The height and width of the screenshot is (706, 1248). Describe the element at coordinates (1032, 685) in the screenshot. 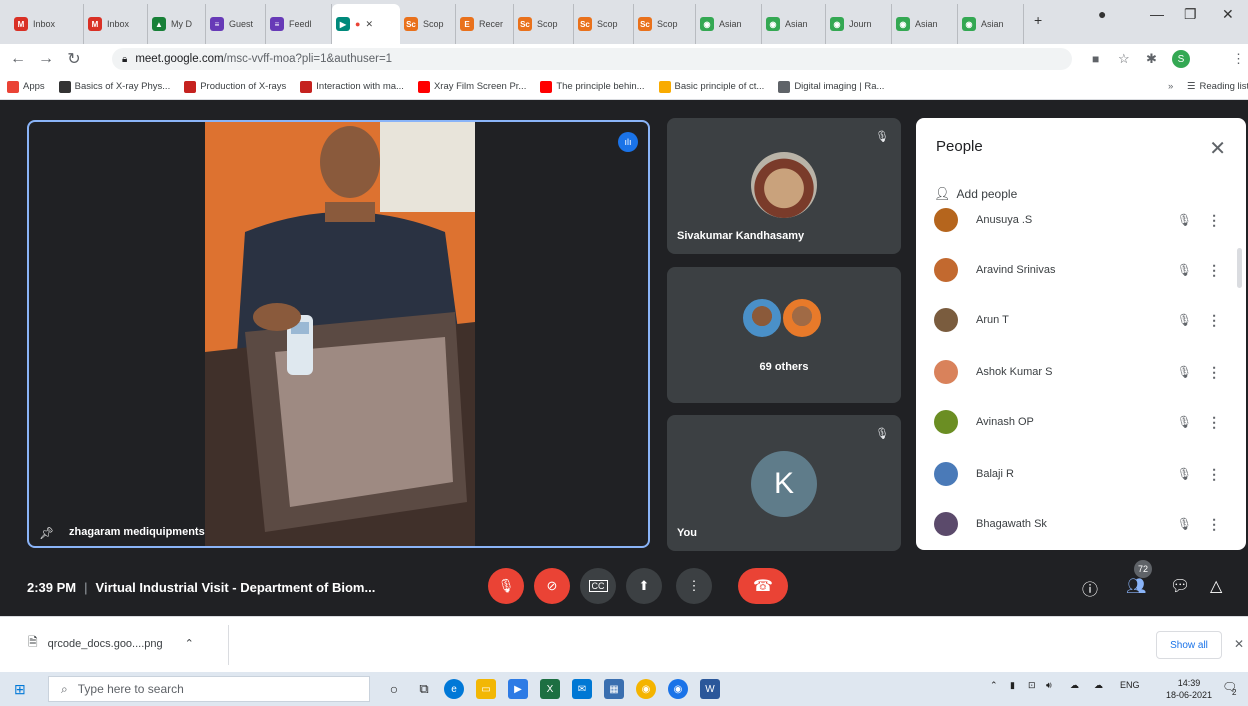

I see `network-icon: ⊡` at that location.